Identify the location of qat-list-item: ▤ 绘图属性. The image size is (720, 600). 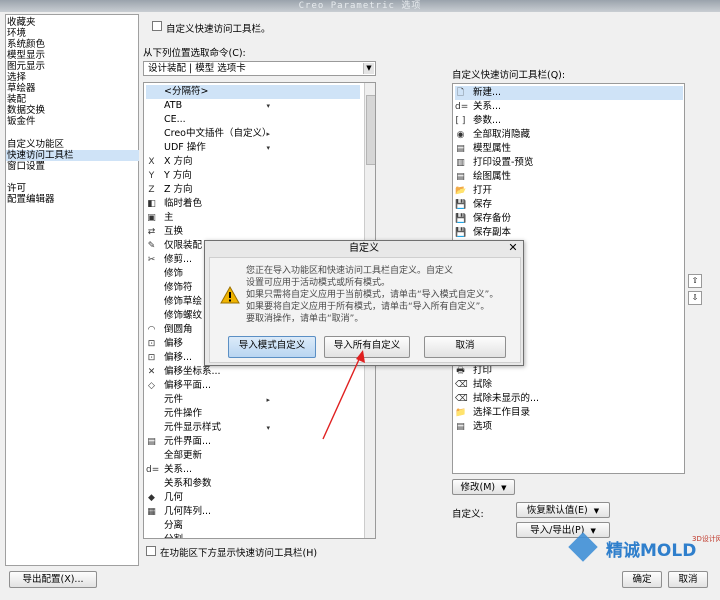
(569, 177).